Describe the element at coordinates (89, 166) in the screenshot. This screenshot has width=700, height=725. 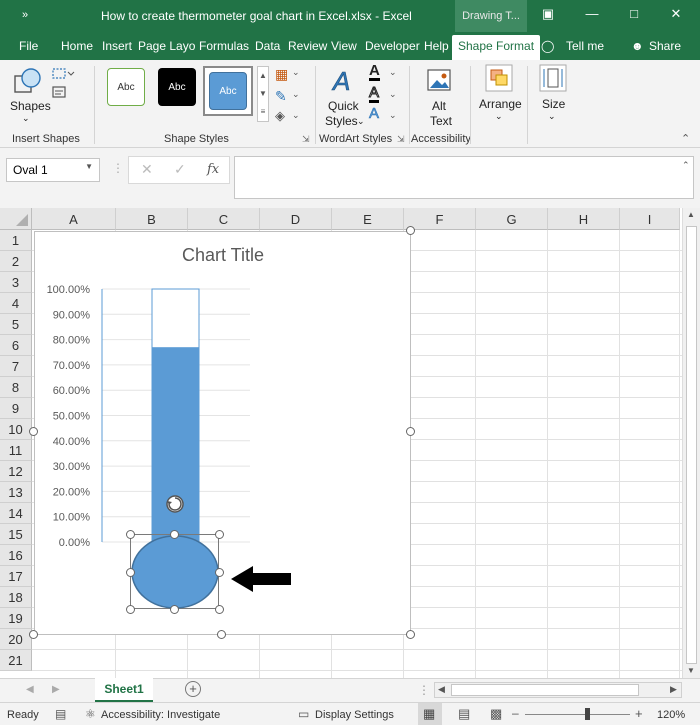
I see `name-box-dropdown-icon: ▼` at that location.